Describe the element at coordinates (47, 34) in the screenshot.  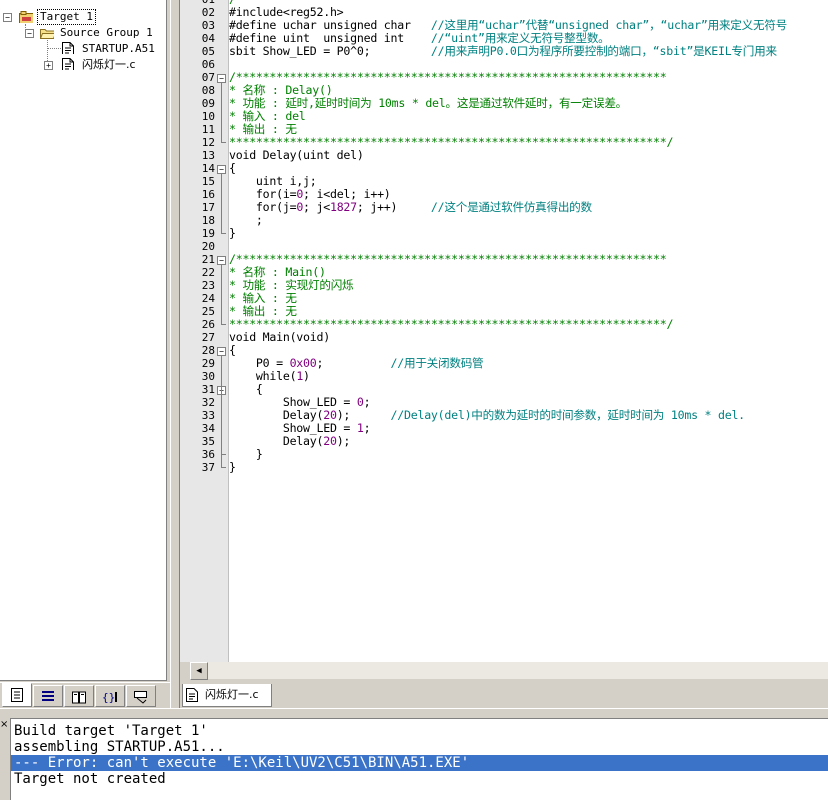
I see `folder-open-icon` at that location.